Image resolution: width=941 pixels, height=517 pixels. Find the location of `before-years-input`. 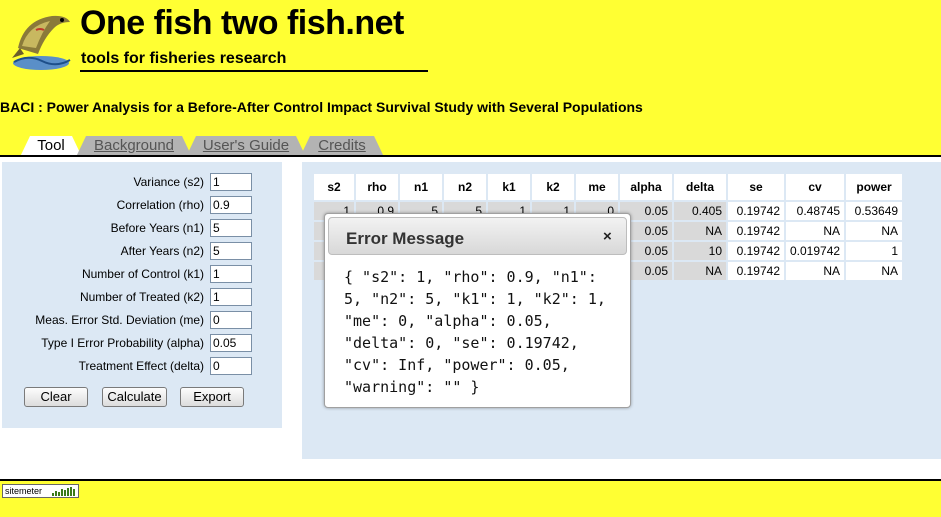

before-years-input is located at coordinates (231, 228).